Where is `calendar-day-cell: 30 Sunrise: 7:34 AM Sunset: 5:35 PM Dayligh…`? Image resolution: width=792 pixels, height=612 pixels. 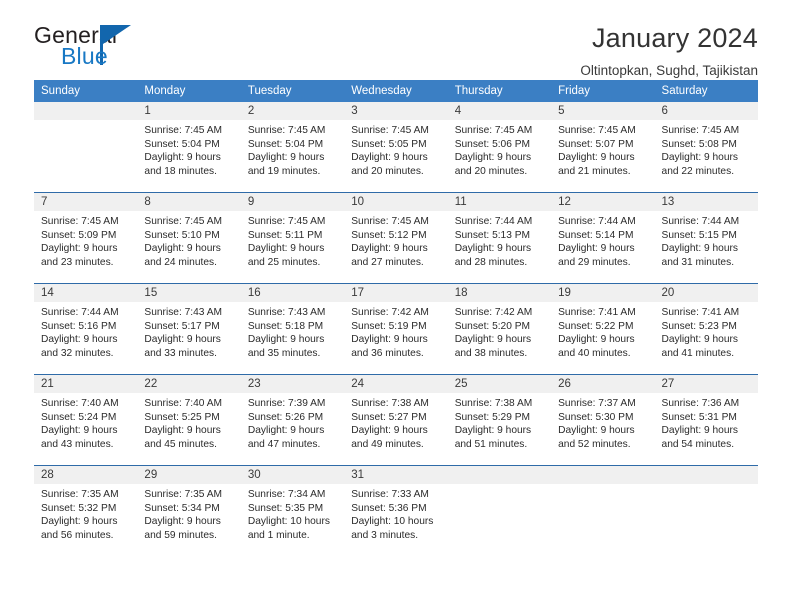 calendar-day-cell: 30 Sunrise: 7:34 AM Sunset: 5:35 PM Dayligh… is located at coordinates (292, 510).